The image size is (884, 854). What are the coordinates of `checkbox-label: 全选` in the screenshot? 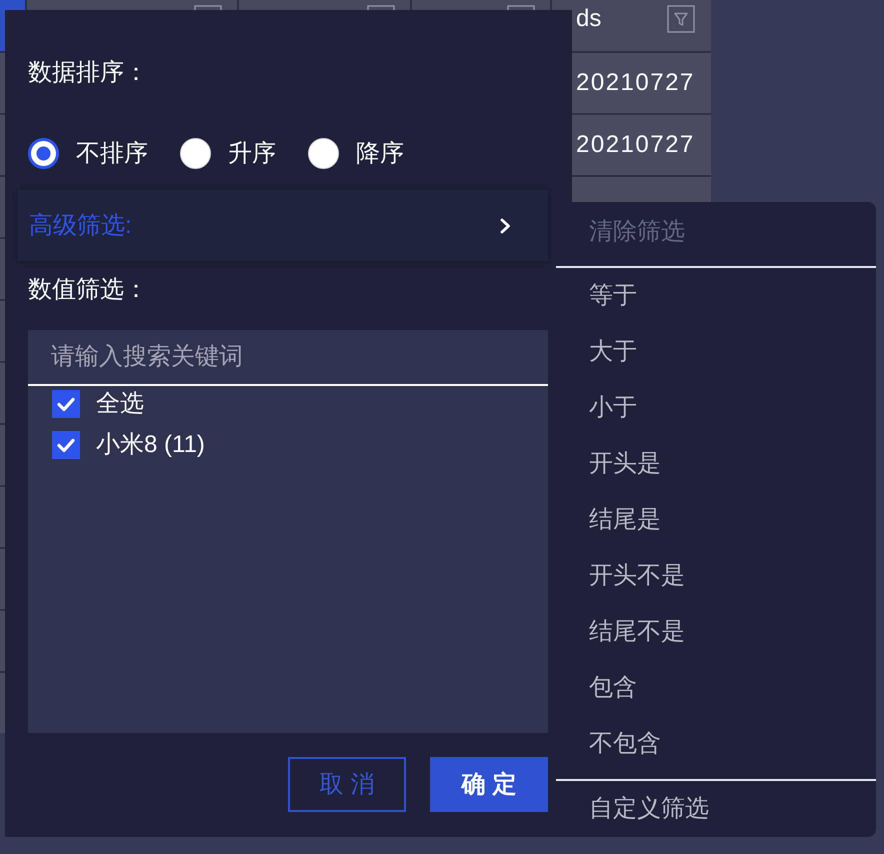 It's located at (120, 404).